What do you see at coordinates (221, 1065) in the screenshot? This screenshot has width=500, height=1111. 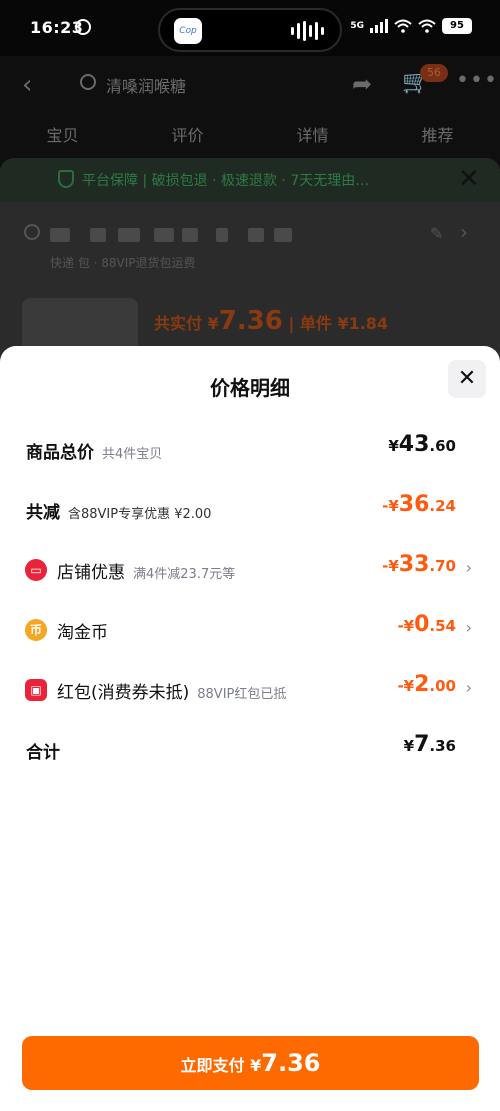 I see `pay-label: 立即支付 ¥` at bounding box center [221, 1065].